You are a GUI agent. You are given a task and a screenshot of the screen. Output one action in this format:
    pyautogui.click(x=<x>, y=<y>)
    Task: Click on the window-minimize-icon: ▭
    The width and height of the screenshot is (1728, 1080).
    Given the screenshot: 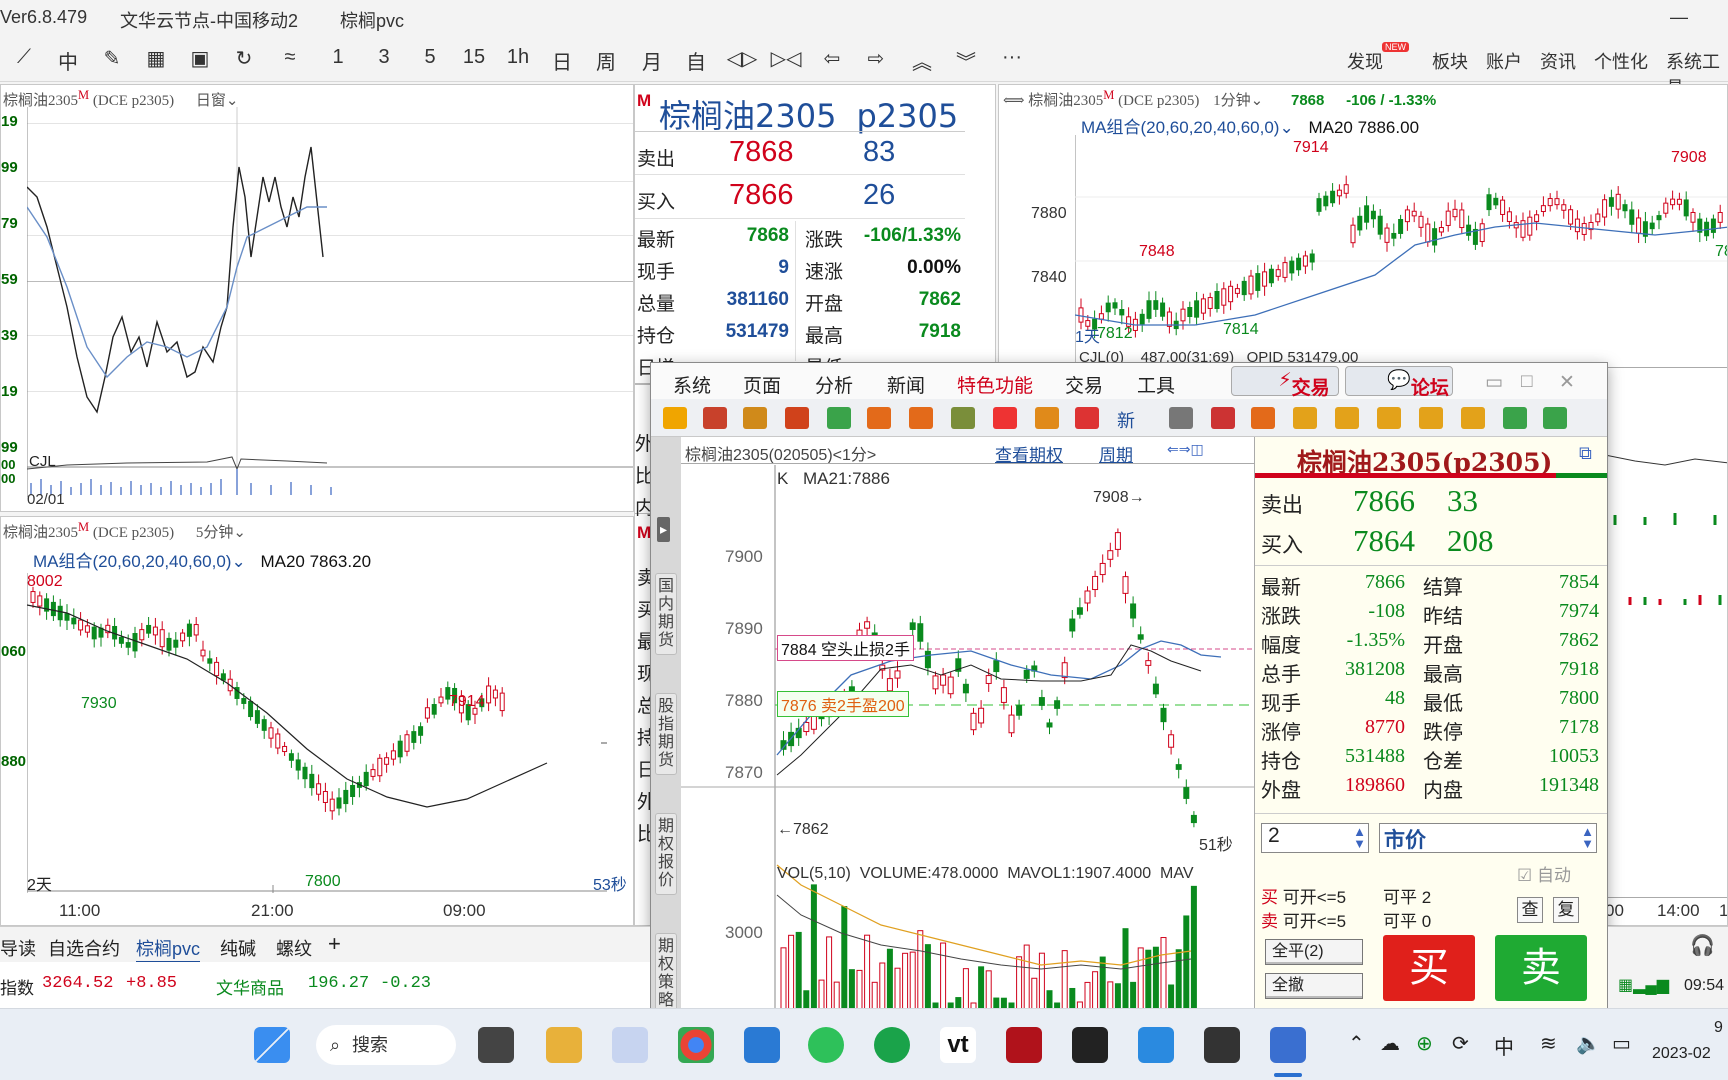 What is the action you would take?
    pyautogui.click(x=1494, y=382)
    